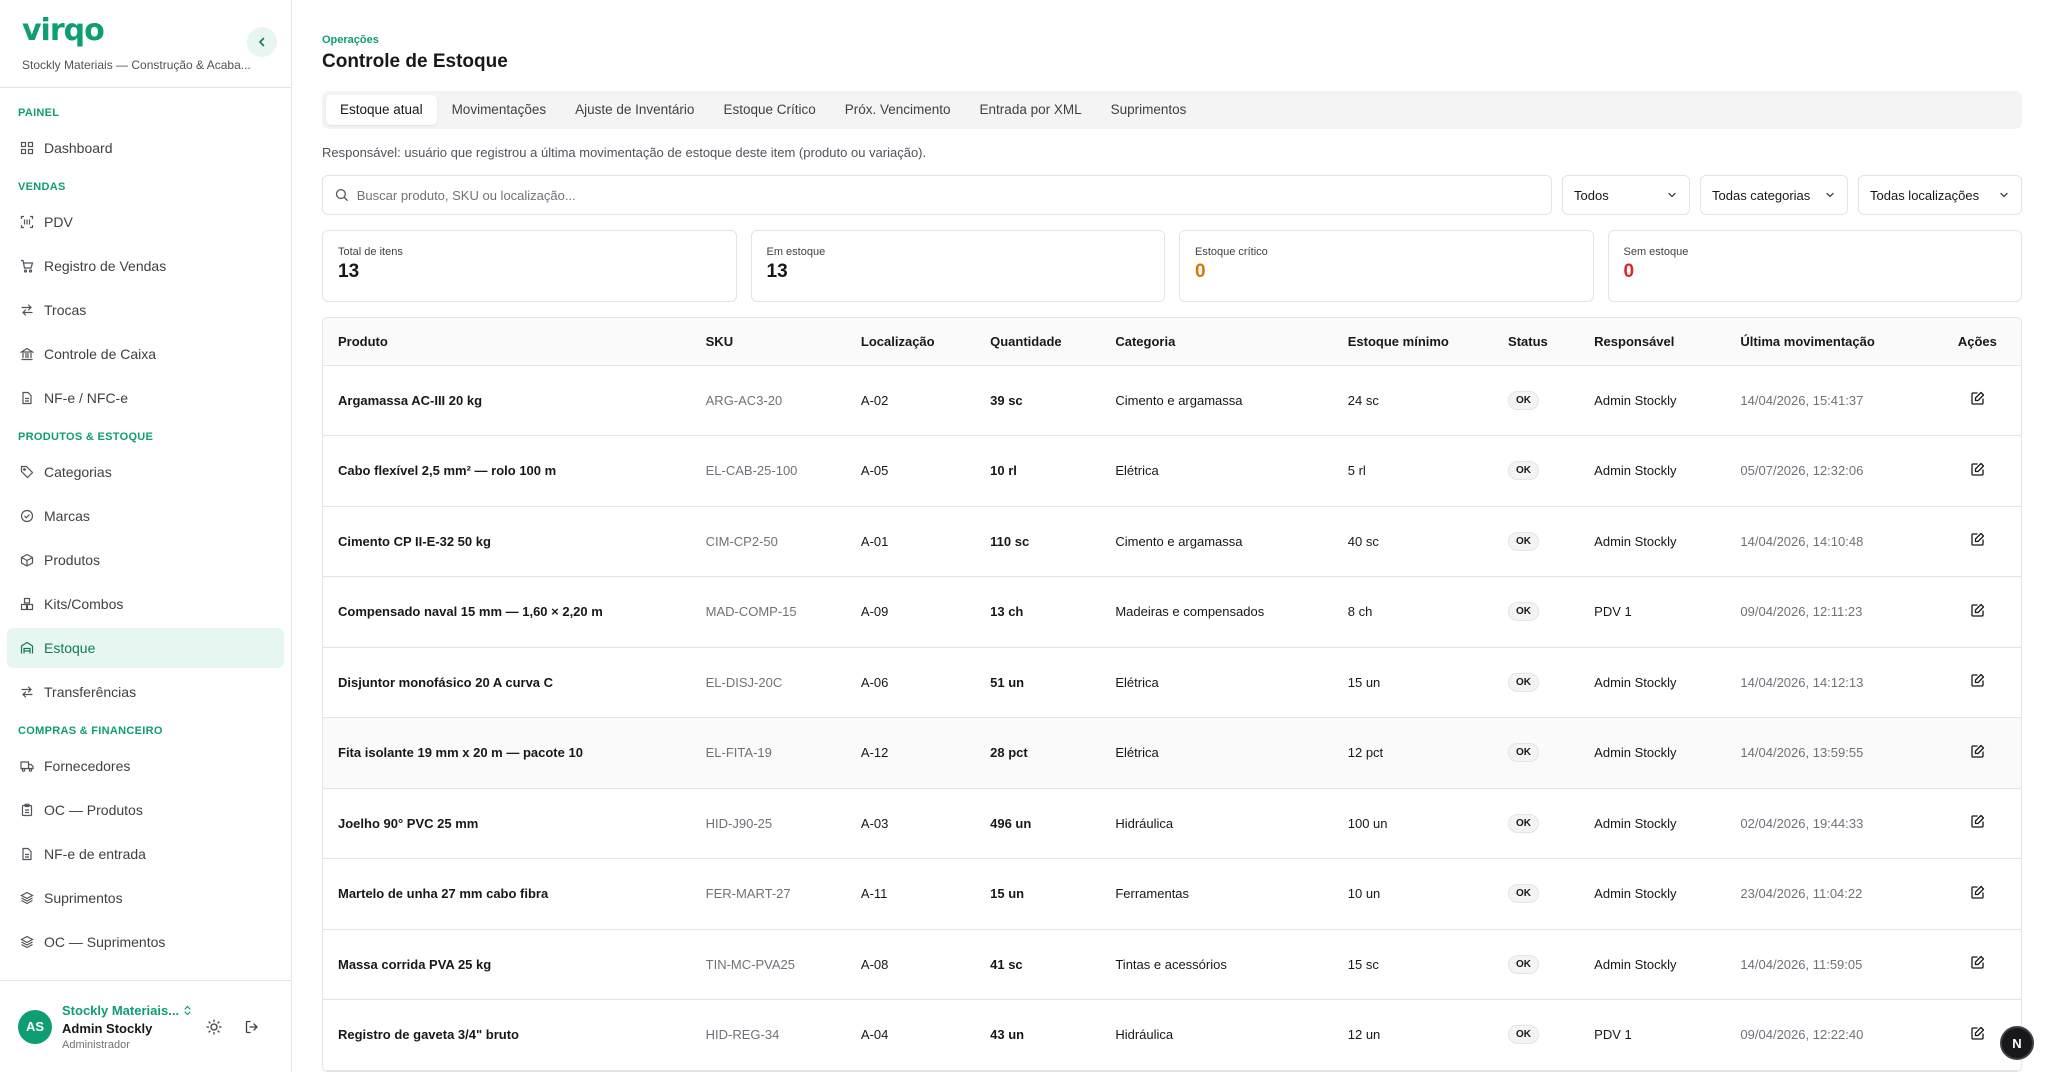 This screenshot has width=2048, height=1072. I want to click on sidebar-item-nf-e-nfc-e: NF-e / NFC-e, so click(145, 398).